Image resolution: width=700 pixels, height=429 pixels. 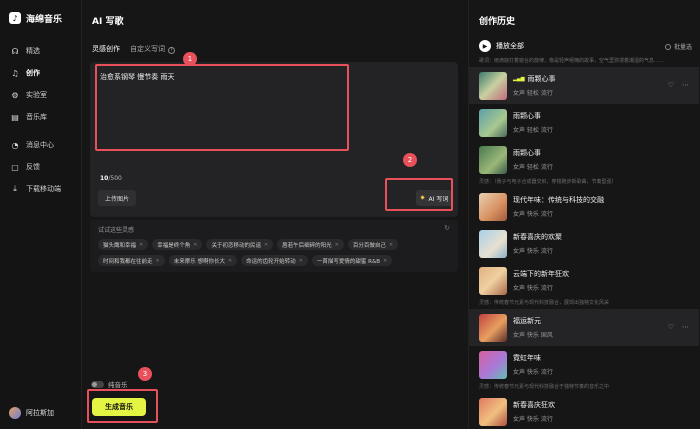 What do you see at coordinates (485, 46) in the screenshot?
I see `play-icon: ▶` at bounding box center [485, 46].